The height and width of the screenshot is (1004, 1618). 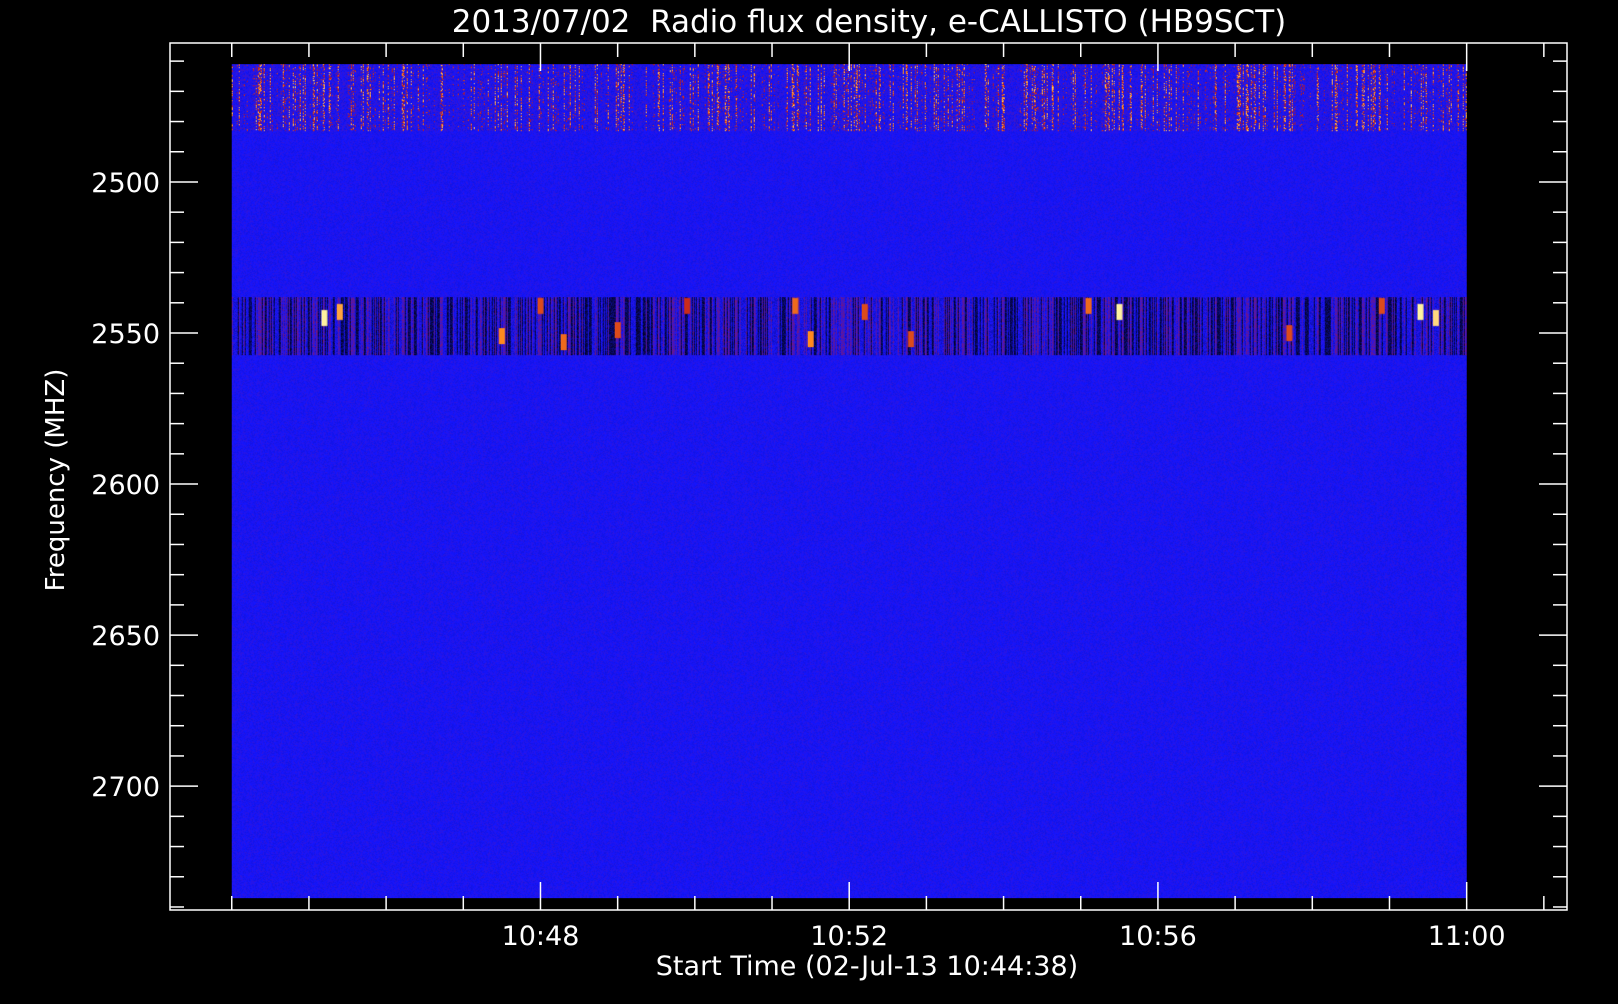 I want to click on x-axis-label: Start Time (02-Jul-13 10:44:38), so click(x=867, y=966).